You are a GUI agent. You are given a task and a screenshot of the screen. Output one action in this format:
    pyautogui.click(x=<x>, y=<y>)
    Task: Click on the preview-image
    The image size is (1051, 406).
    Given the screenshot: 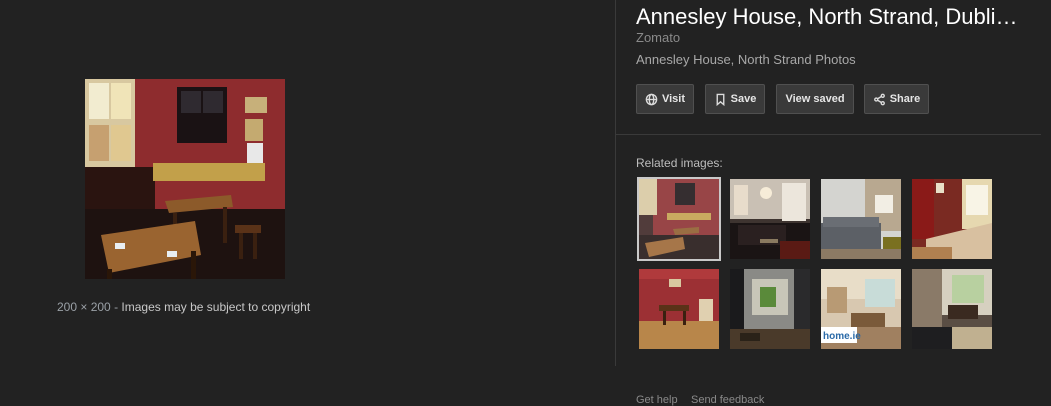 What is the action you would take?
    pyautogui.click(x=185, y=179)
    